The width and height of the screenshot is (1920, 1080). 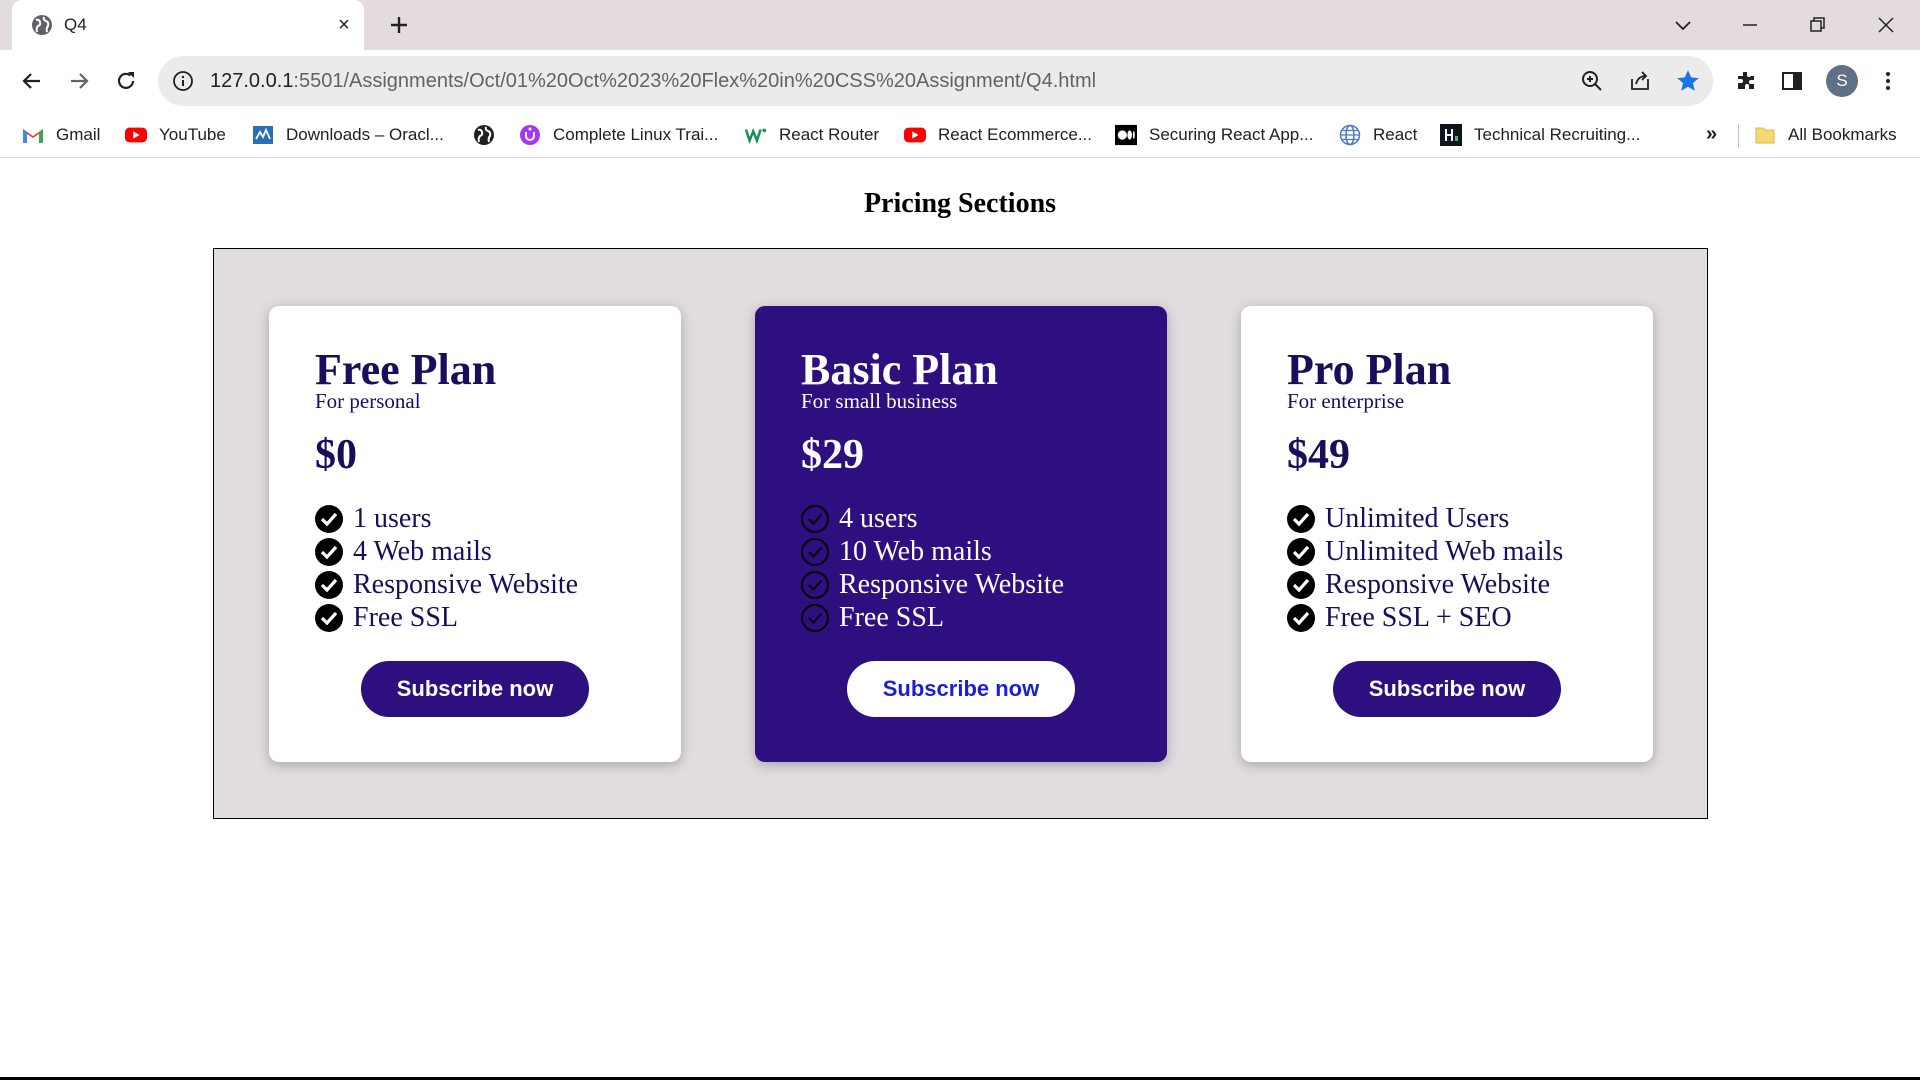 I want to click on feature-item: Unlimited Web mails, so click(x=1424, y=551).